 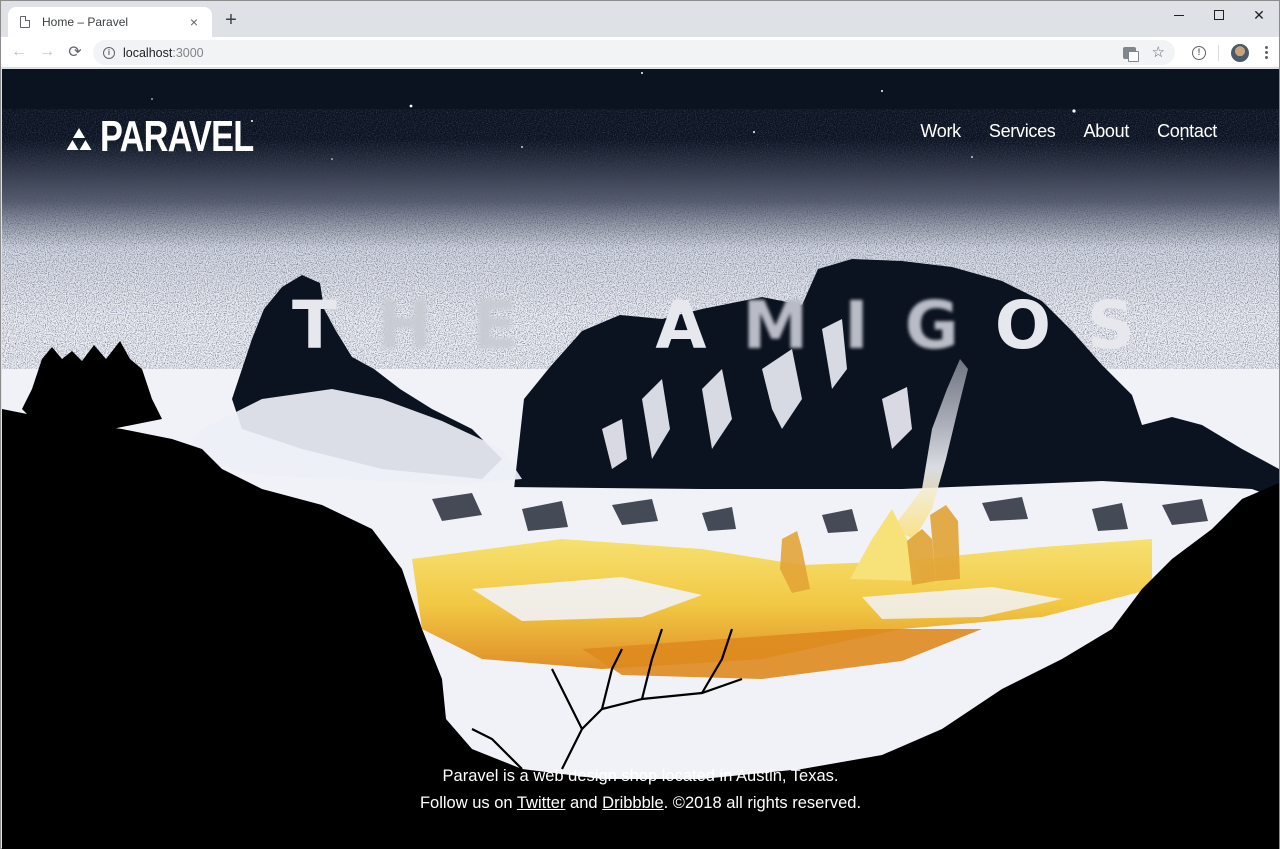 What do you see at coordinates (584, 803) in the screenshot?
I see `footer-mid: and` at bounding box center [584, 803].